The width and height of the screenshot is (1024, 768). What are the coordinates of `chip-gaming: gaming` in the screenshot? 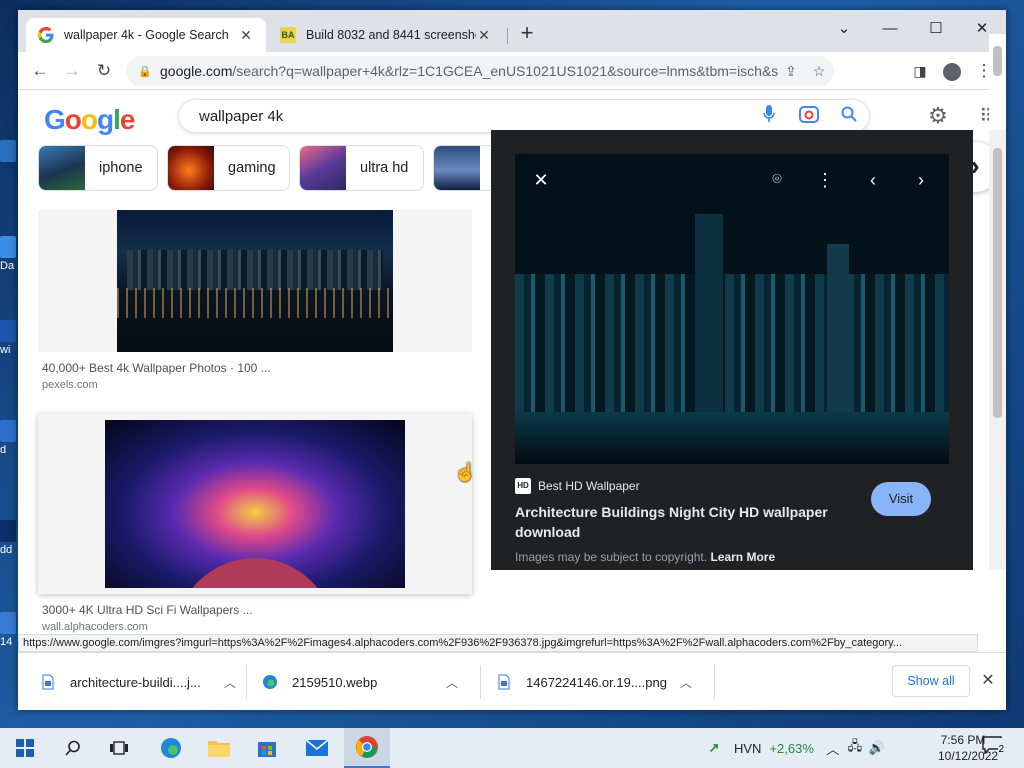 It's located at (228, 168).